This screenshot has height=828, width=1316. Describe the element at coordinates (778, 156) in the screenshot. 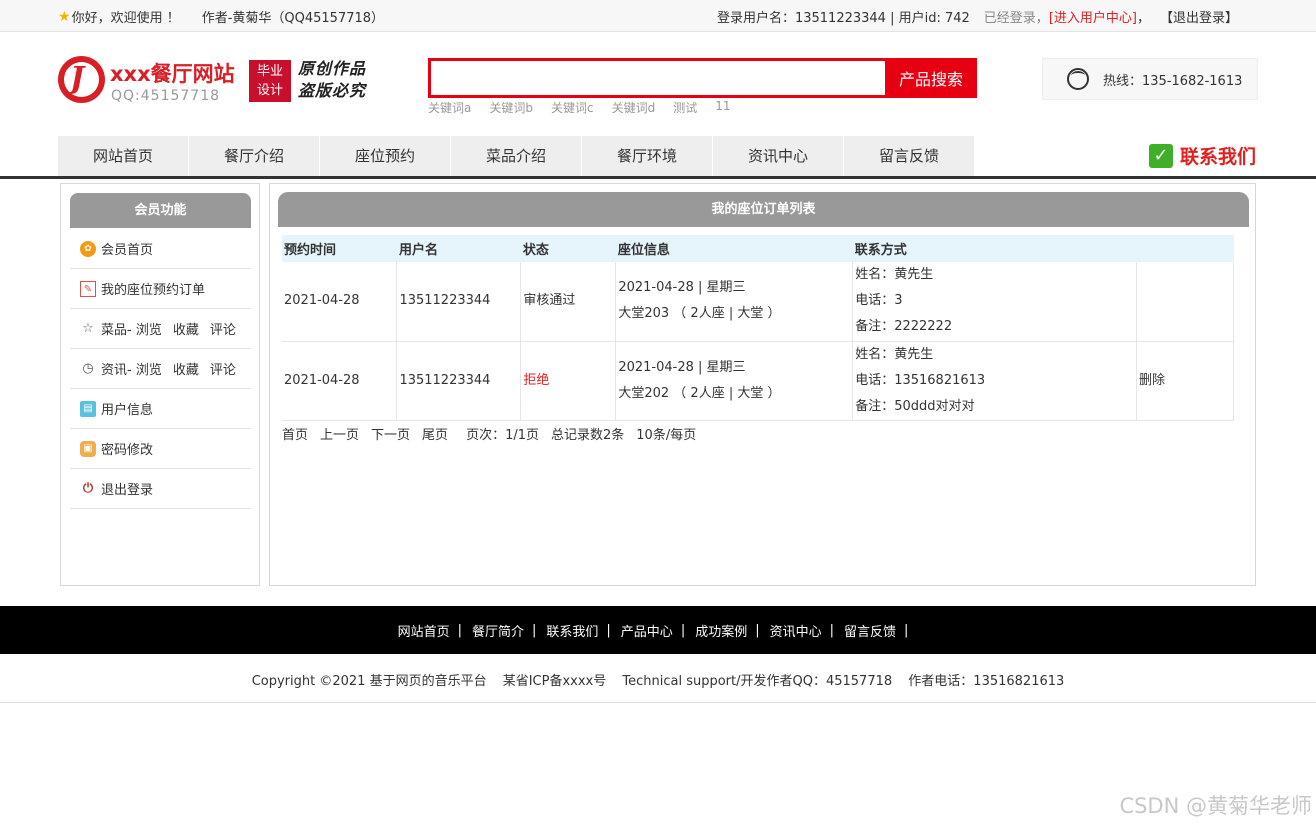

I see `nav-item-news: 资讯中心` at that location.